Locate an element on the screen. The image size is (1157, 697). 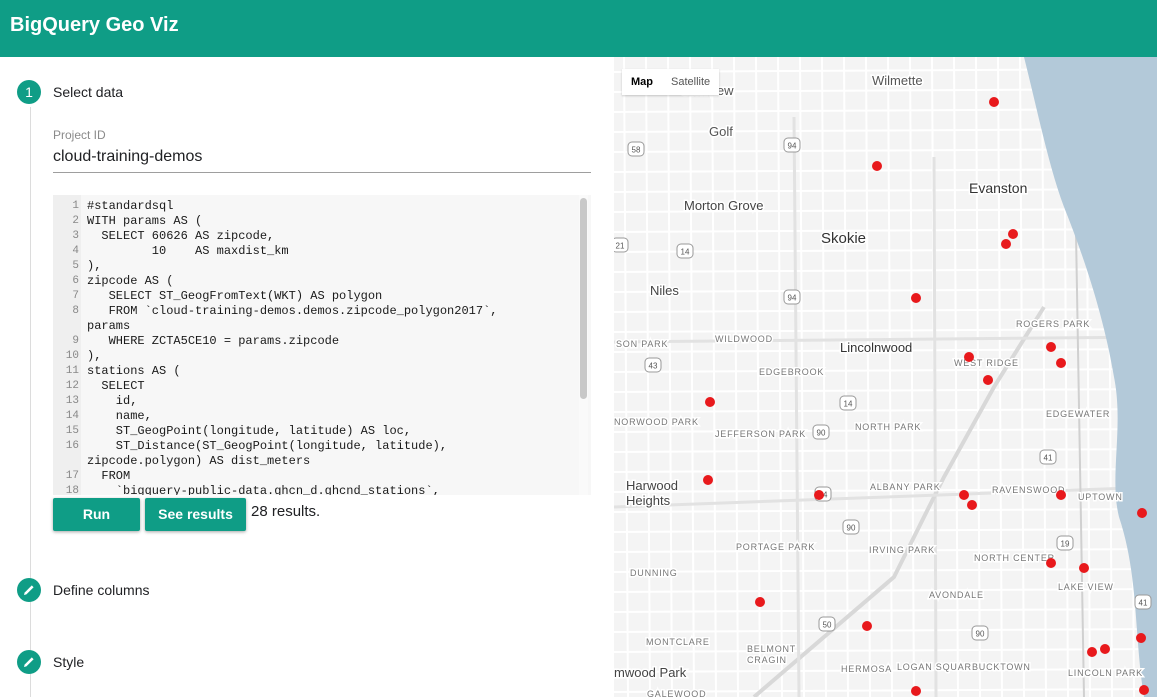
map-type-control: Map Satellite is located at coordinates (671, 82).